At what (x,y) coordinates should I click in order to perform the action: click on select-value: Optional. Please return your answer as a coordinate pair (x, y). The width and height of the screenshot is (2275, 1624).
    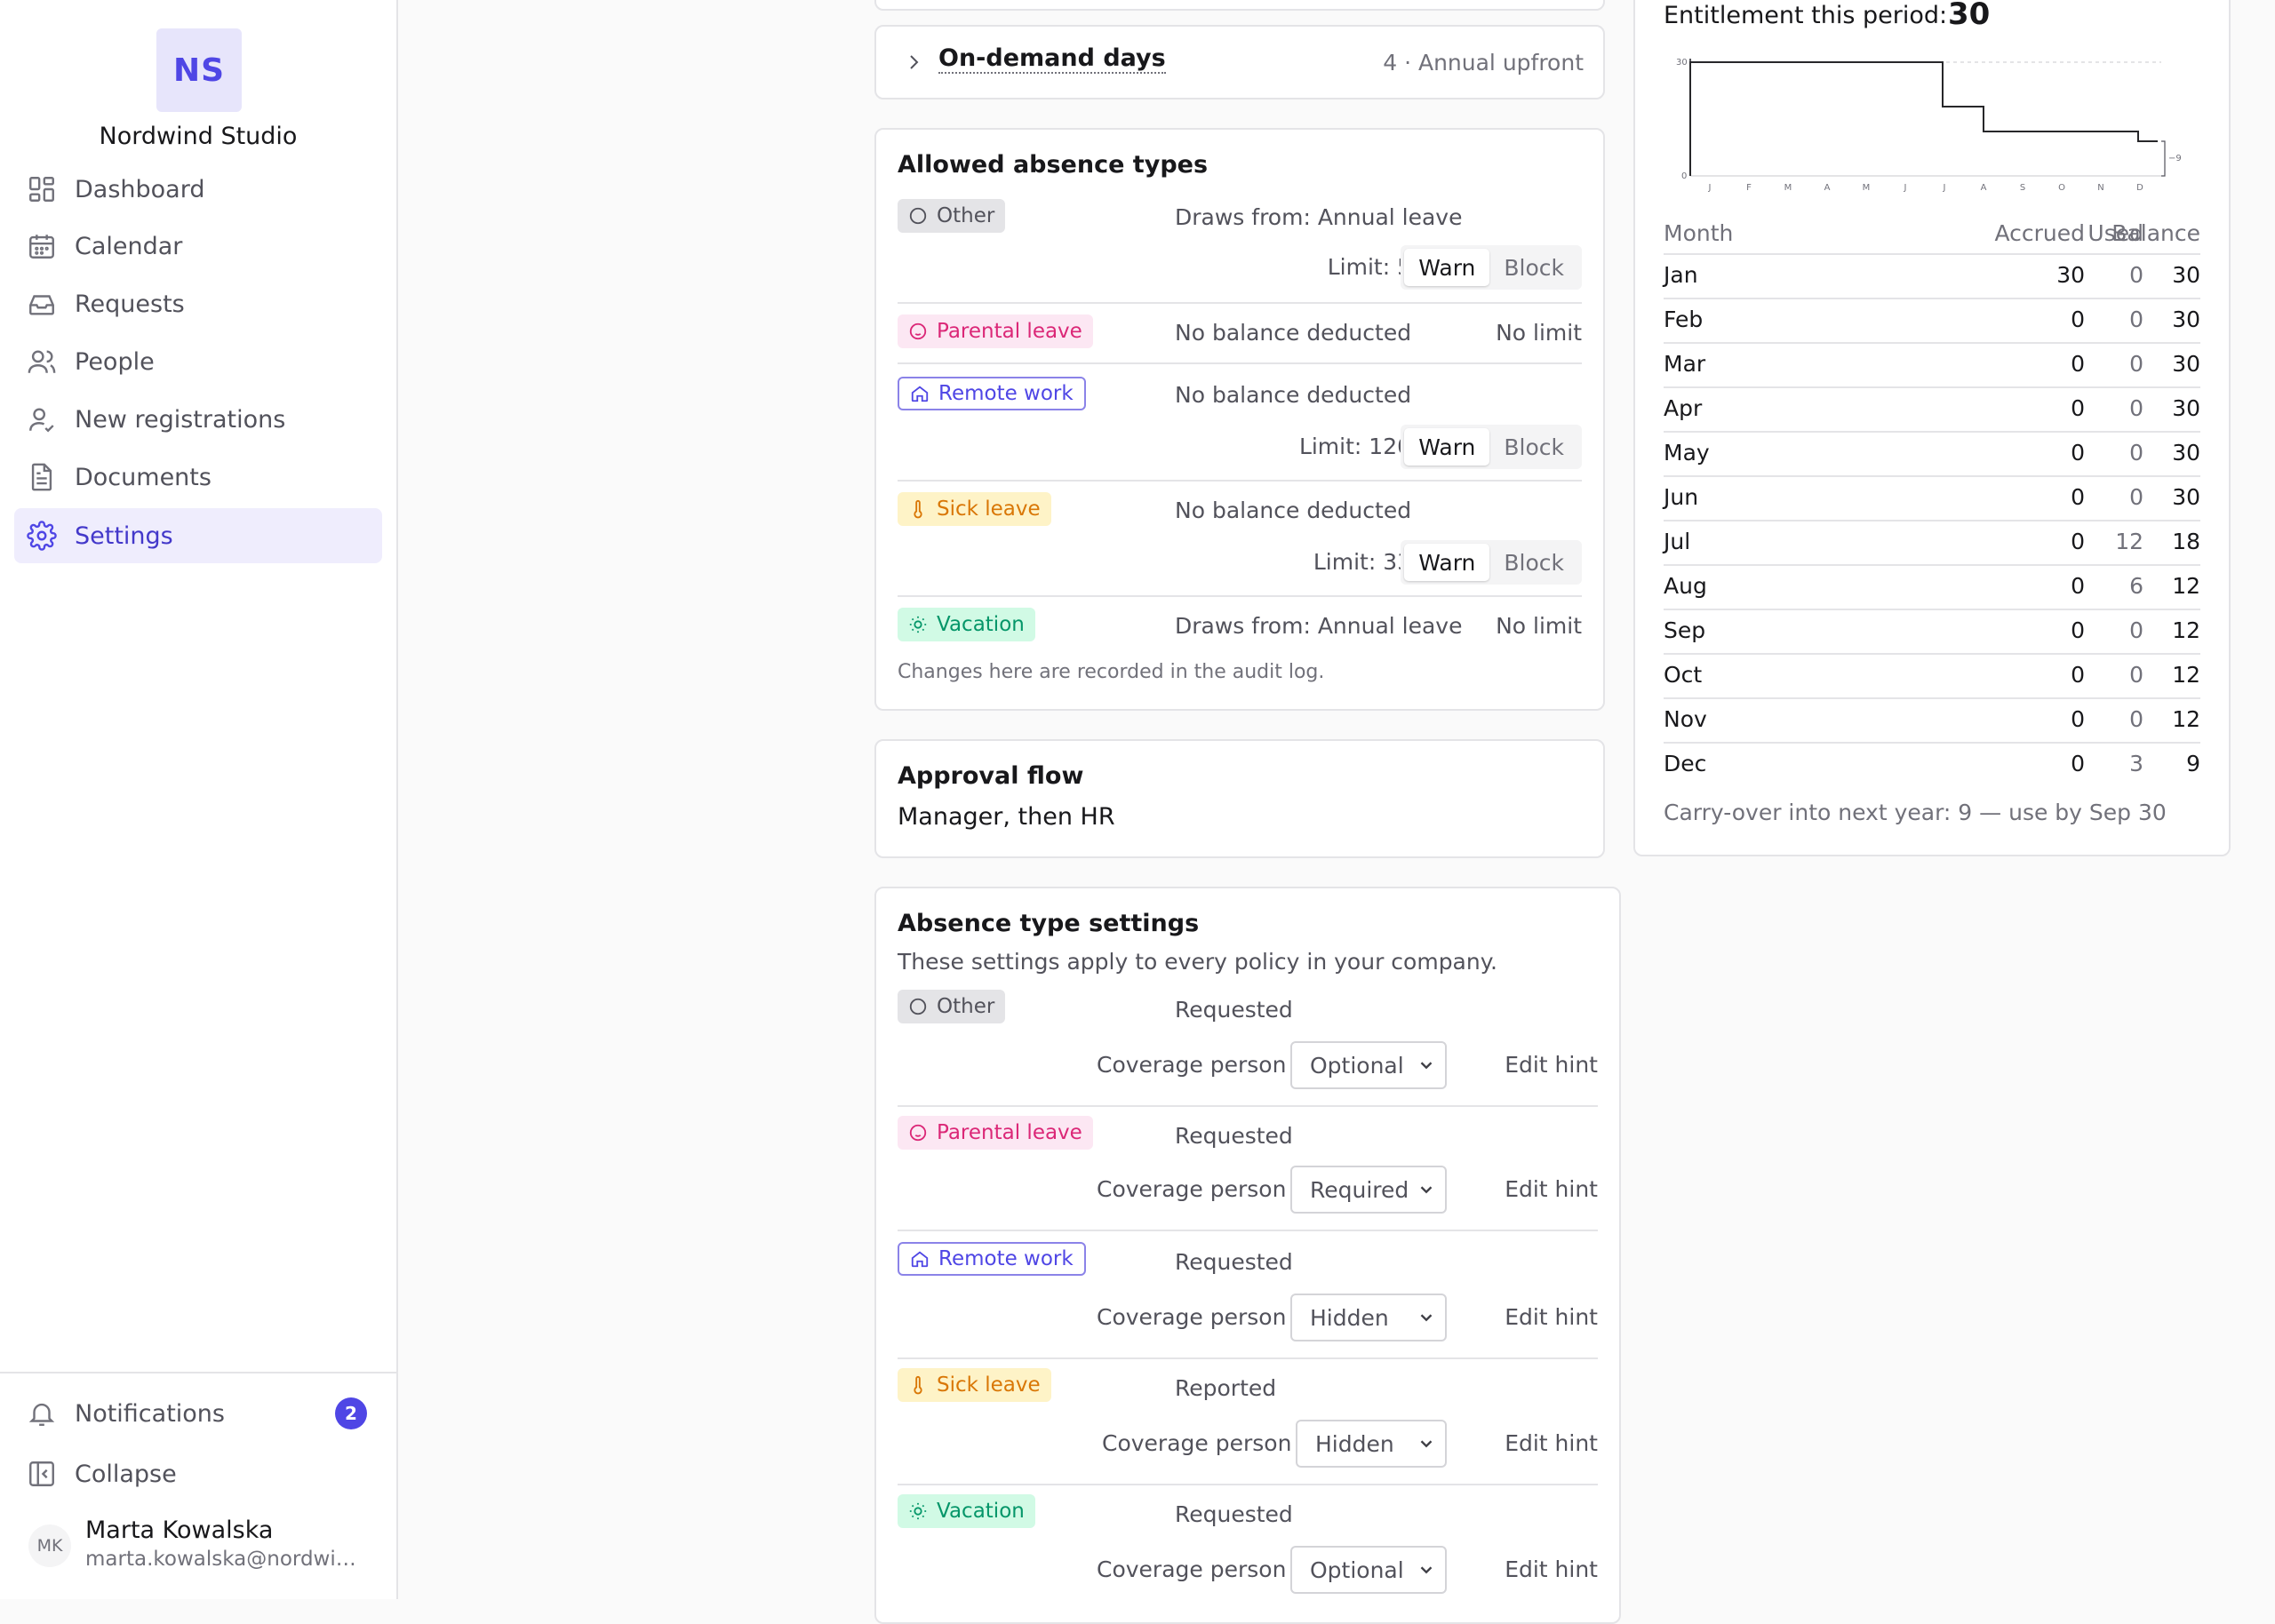
    Looking at the image, I should click on (1357, 1065).